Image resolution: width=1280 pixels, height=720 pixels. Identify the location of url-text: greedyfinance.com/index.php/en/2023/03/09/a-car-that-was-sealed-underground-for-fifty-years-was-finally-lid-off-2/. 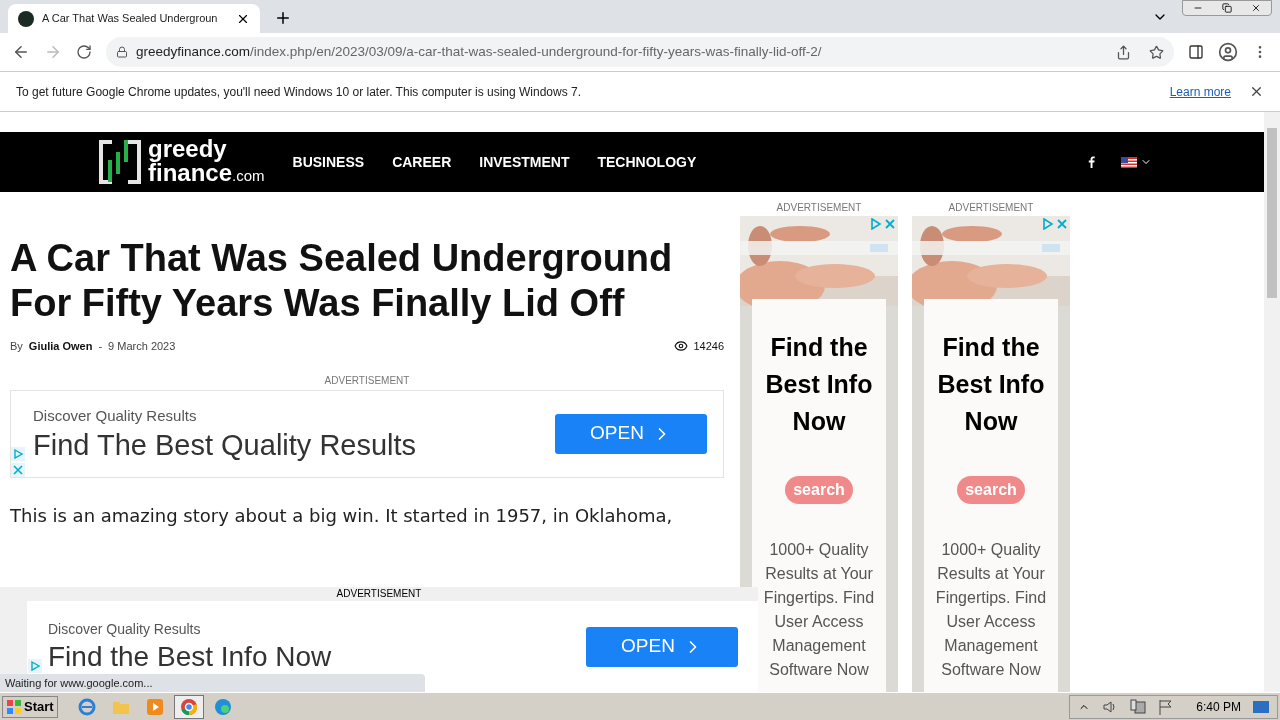
(479, 51).